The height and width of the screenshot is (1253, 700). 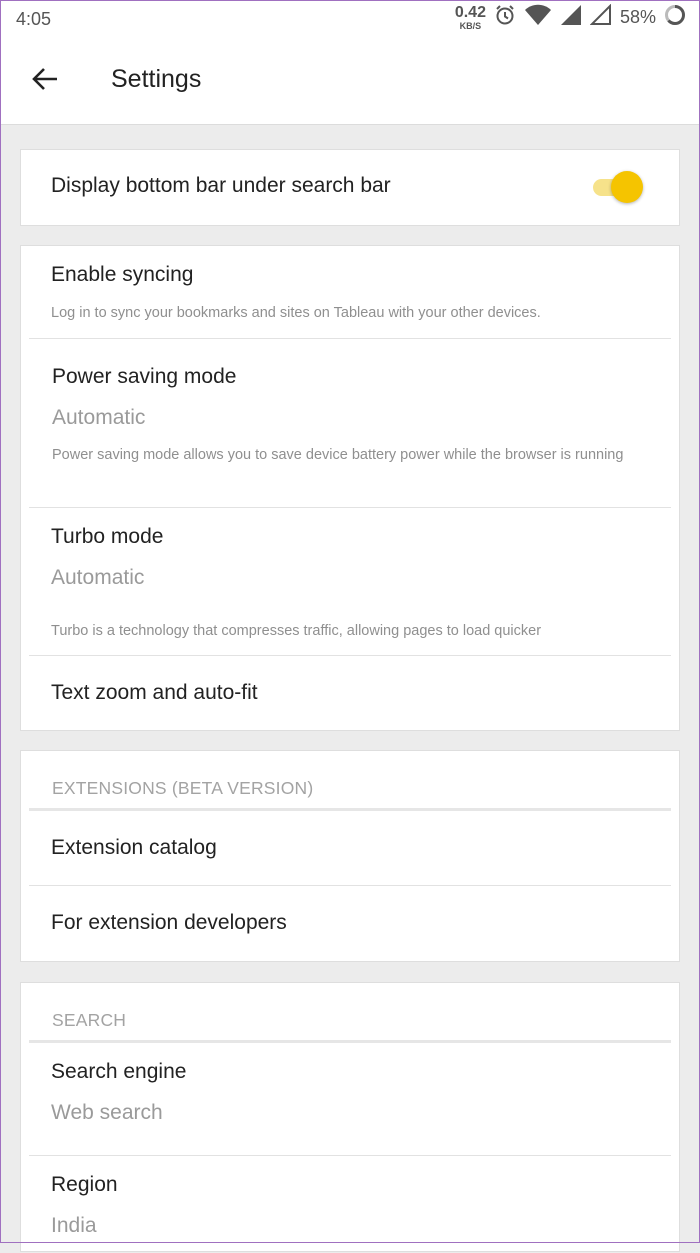 What do you see at coordinates (350, 81) in the screenshot?
I see `app-bar: Settings` at bounding box center [350, 81].